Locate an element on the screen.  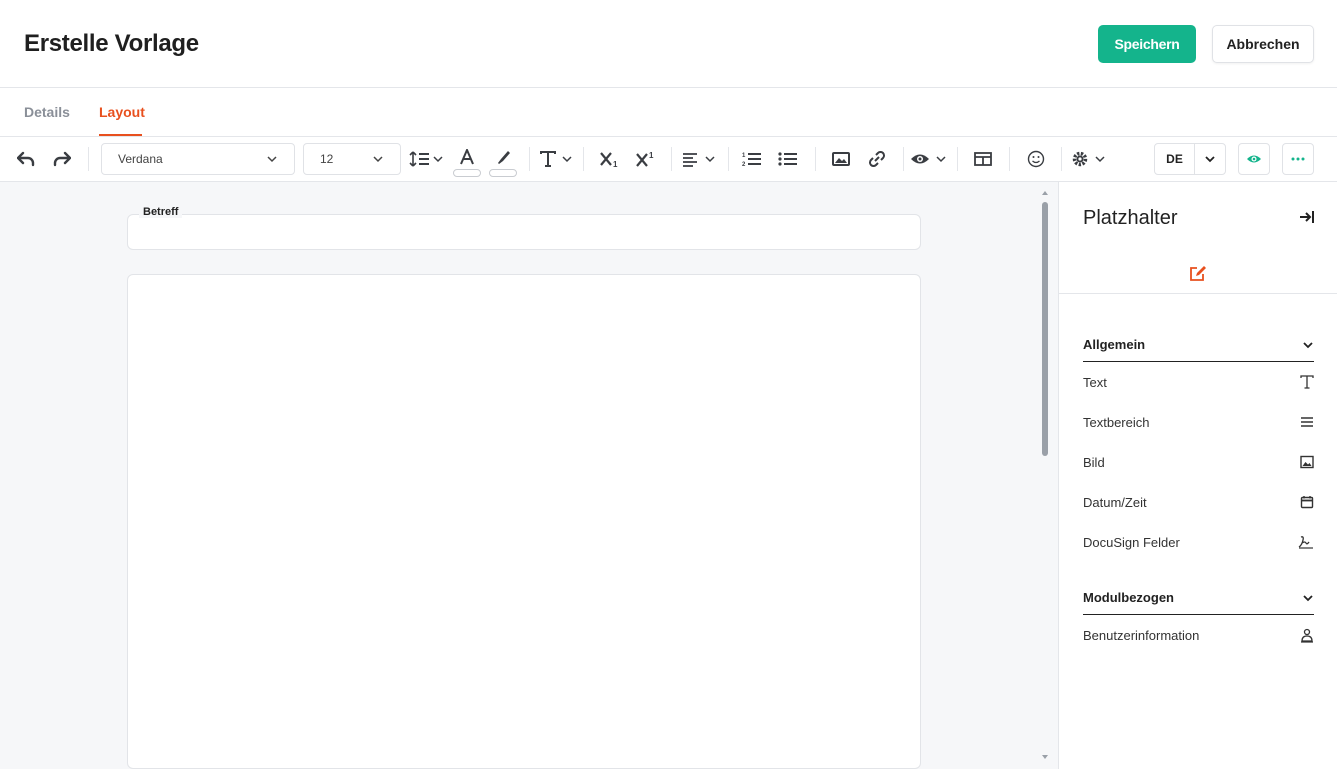
font-size-value: 12 is located at coordinates (327, 159).